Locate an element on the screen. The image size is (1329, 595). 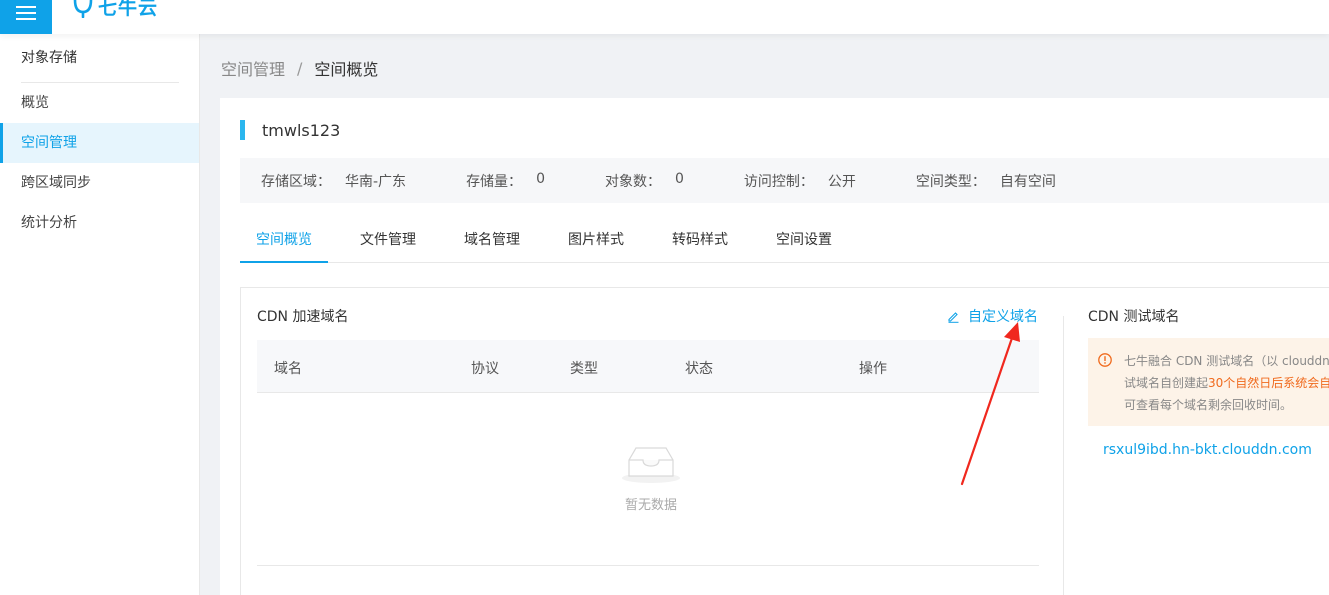
bucket-title: tmwls123 is located at coordinates (290, 130).